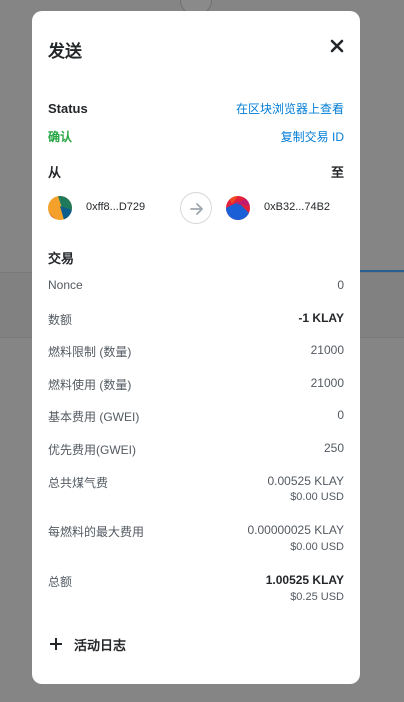  Describe the element at coordinates (321, 318) in the screenshot. I see `amount-value: -1 KLAY` at that location.